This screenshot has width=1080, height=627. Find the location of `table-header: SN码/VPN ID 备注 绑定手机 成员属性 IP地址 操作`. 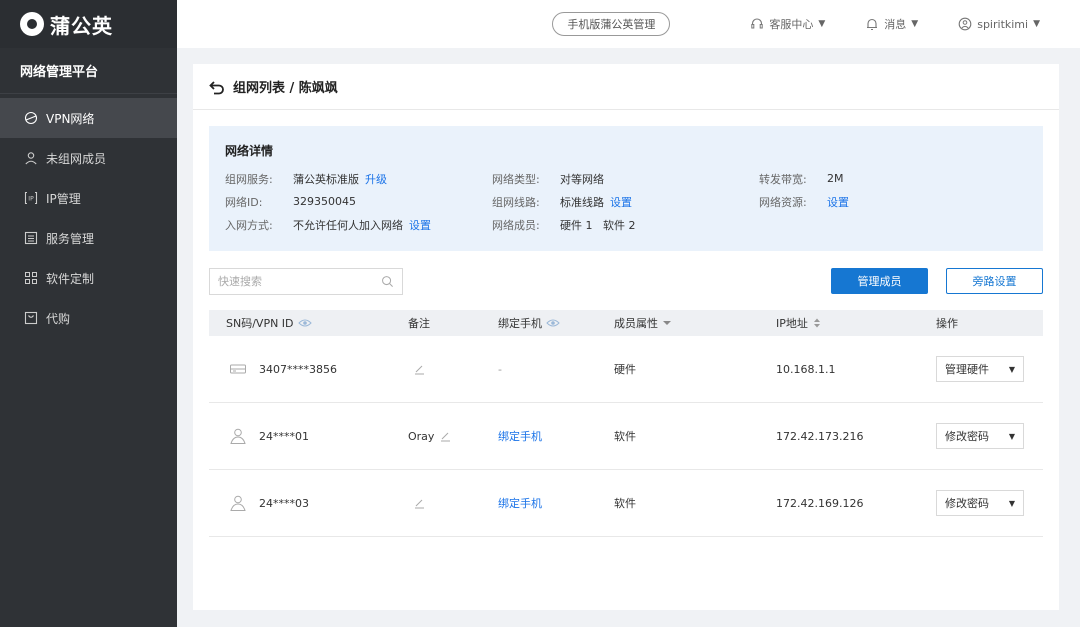

table-header: SN码/VPN ID 备注 绑定手机 成员属性 IP地址 操作 is located at coordinates (626, 323).